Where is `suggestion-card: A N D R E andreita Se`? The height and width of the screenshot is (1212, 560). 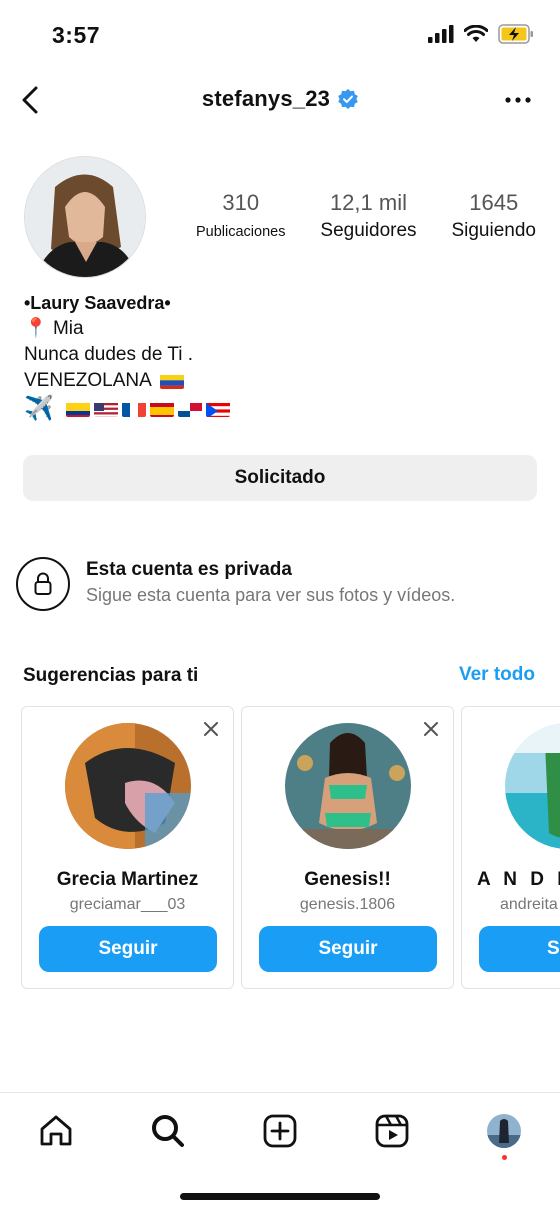
suggestion-card: A N D R E andreita Se is located at coordinates (510, 847).